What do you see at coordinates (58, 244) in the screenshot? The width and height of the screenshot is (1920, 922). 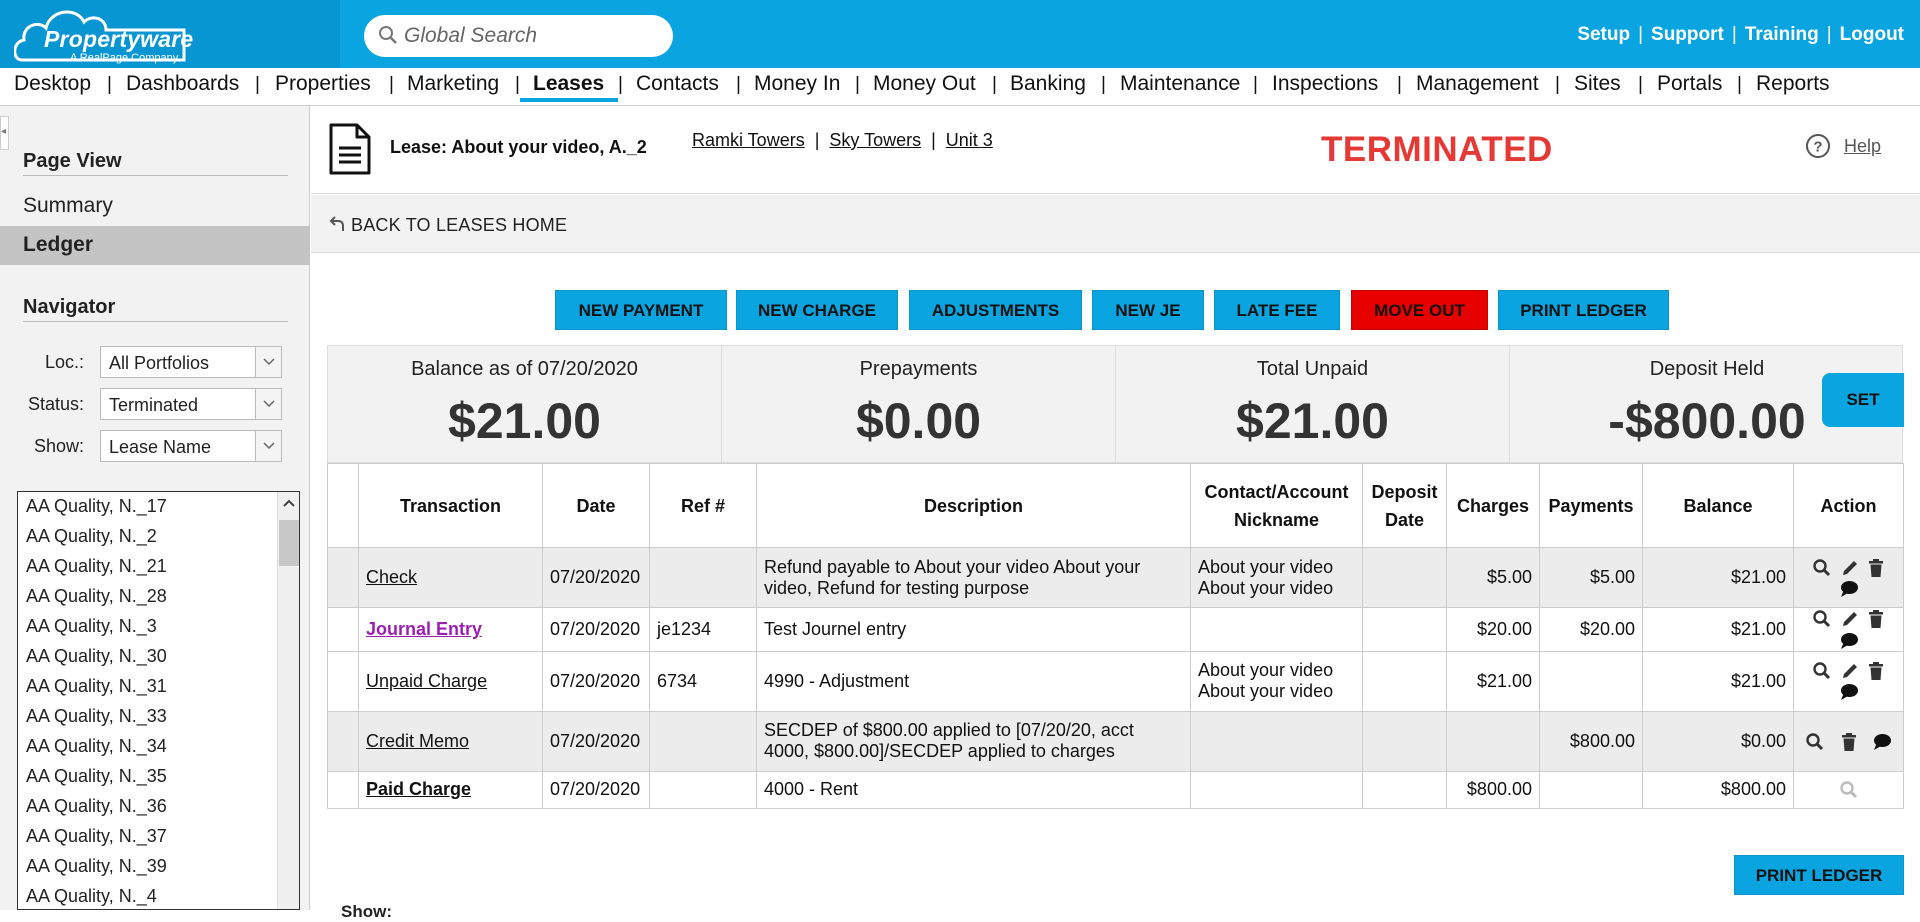 I see `sidebar-item-label: Ledger` at bounding box center [58, 244].